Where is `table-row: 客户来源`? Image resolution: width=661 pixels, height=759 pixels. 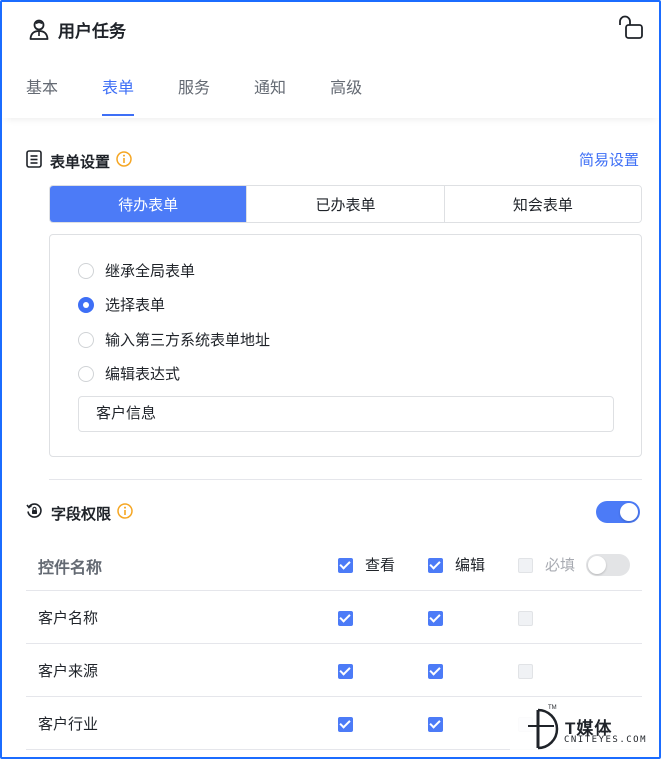 table-row: 客户来源 is located at coordinates (334, 670).